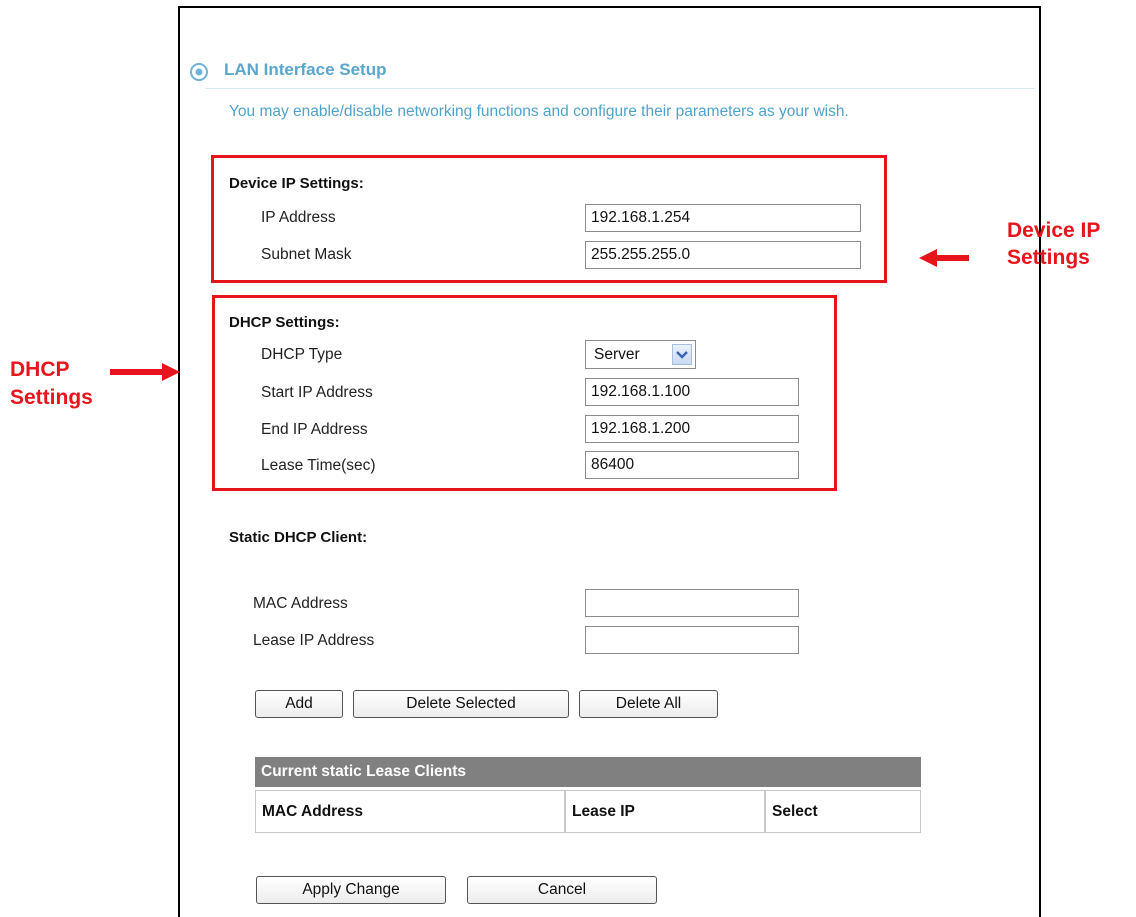 This screenshot has height=917, width=1136. Describe the element at coordinates (314, 640) in the screenshot. I see `lease-ip-label: Lease IP Address` at that location.